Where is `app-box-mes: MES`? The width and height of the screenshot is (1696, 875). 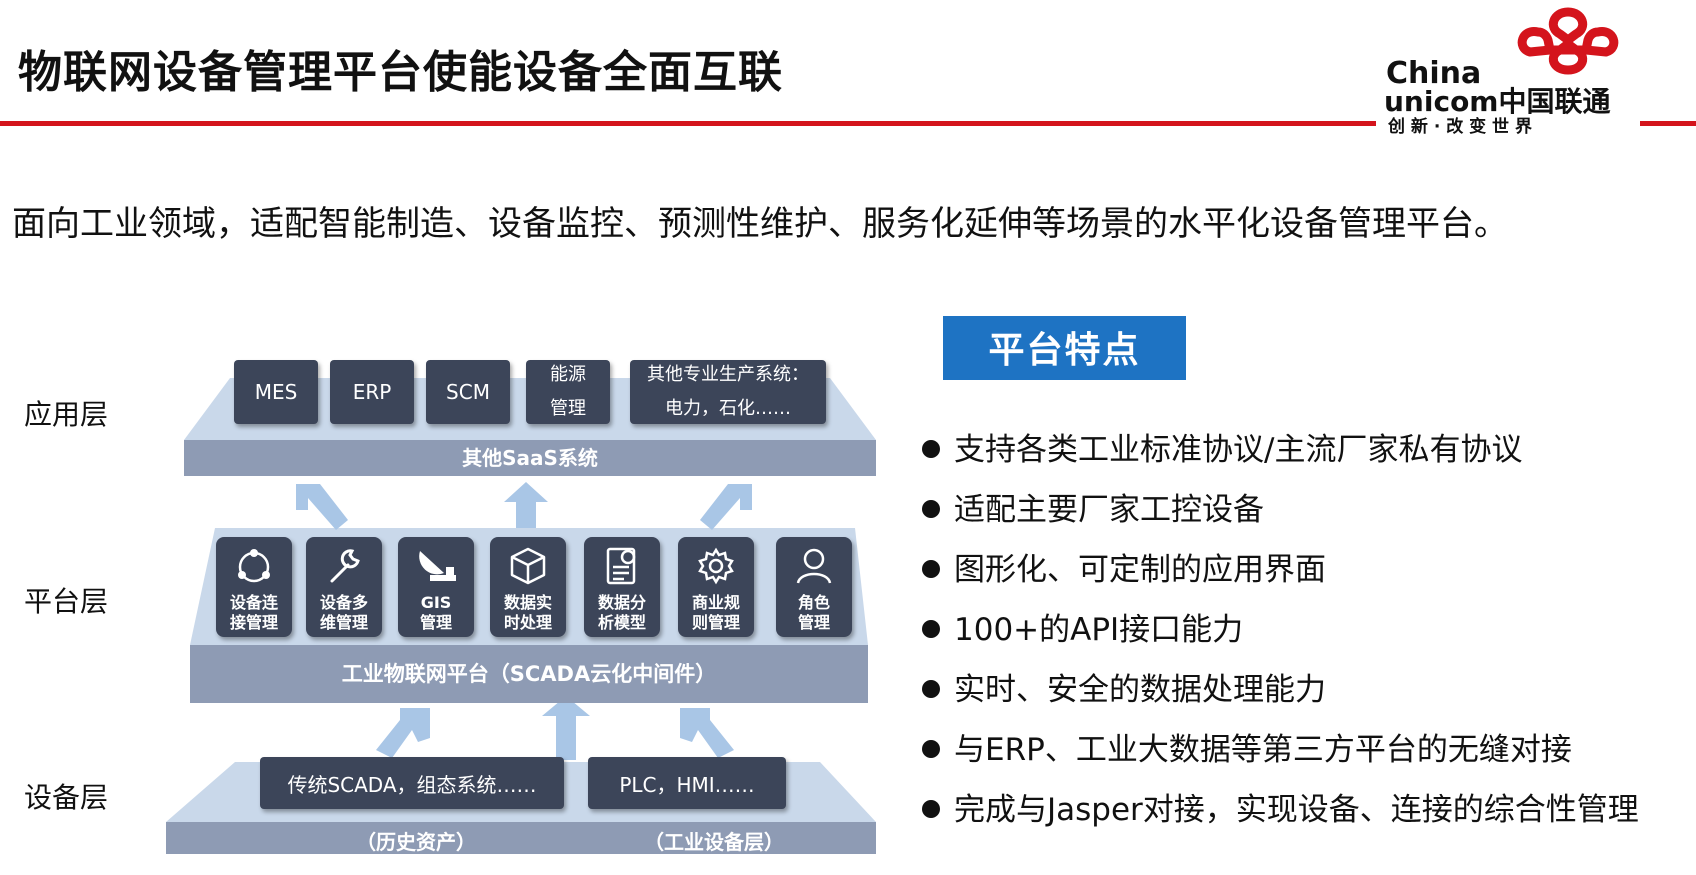
app-box-mes: MES is located at coordinates (276, 392).